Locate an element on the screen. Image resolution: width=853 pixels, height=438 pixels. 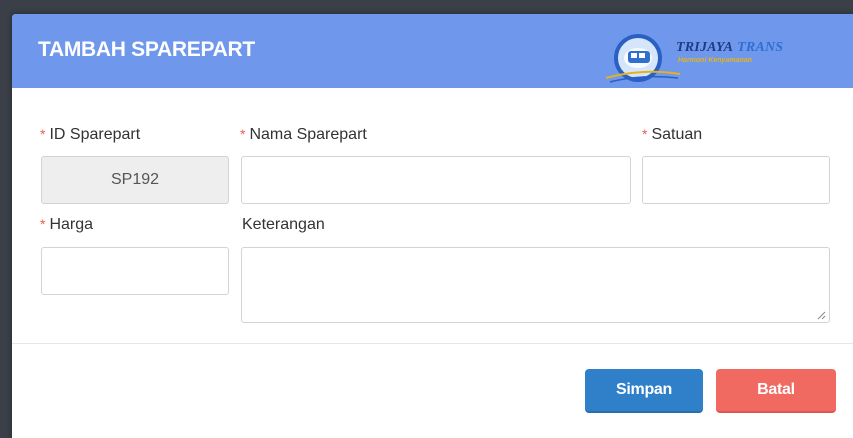
bus-globe-icon is located at coordinates (643, 58).